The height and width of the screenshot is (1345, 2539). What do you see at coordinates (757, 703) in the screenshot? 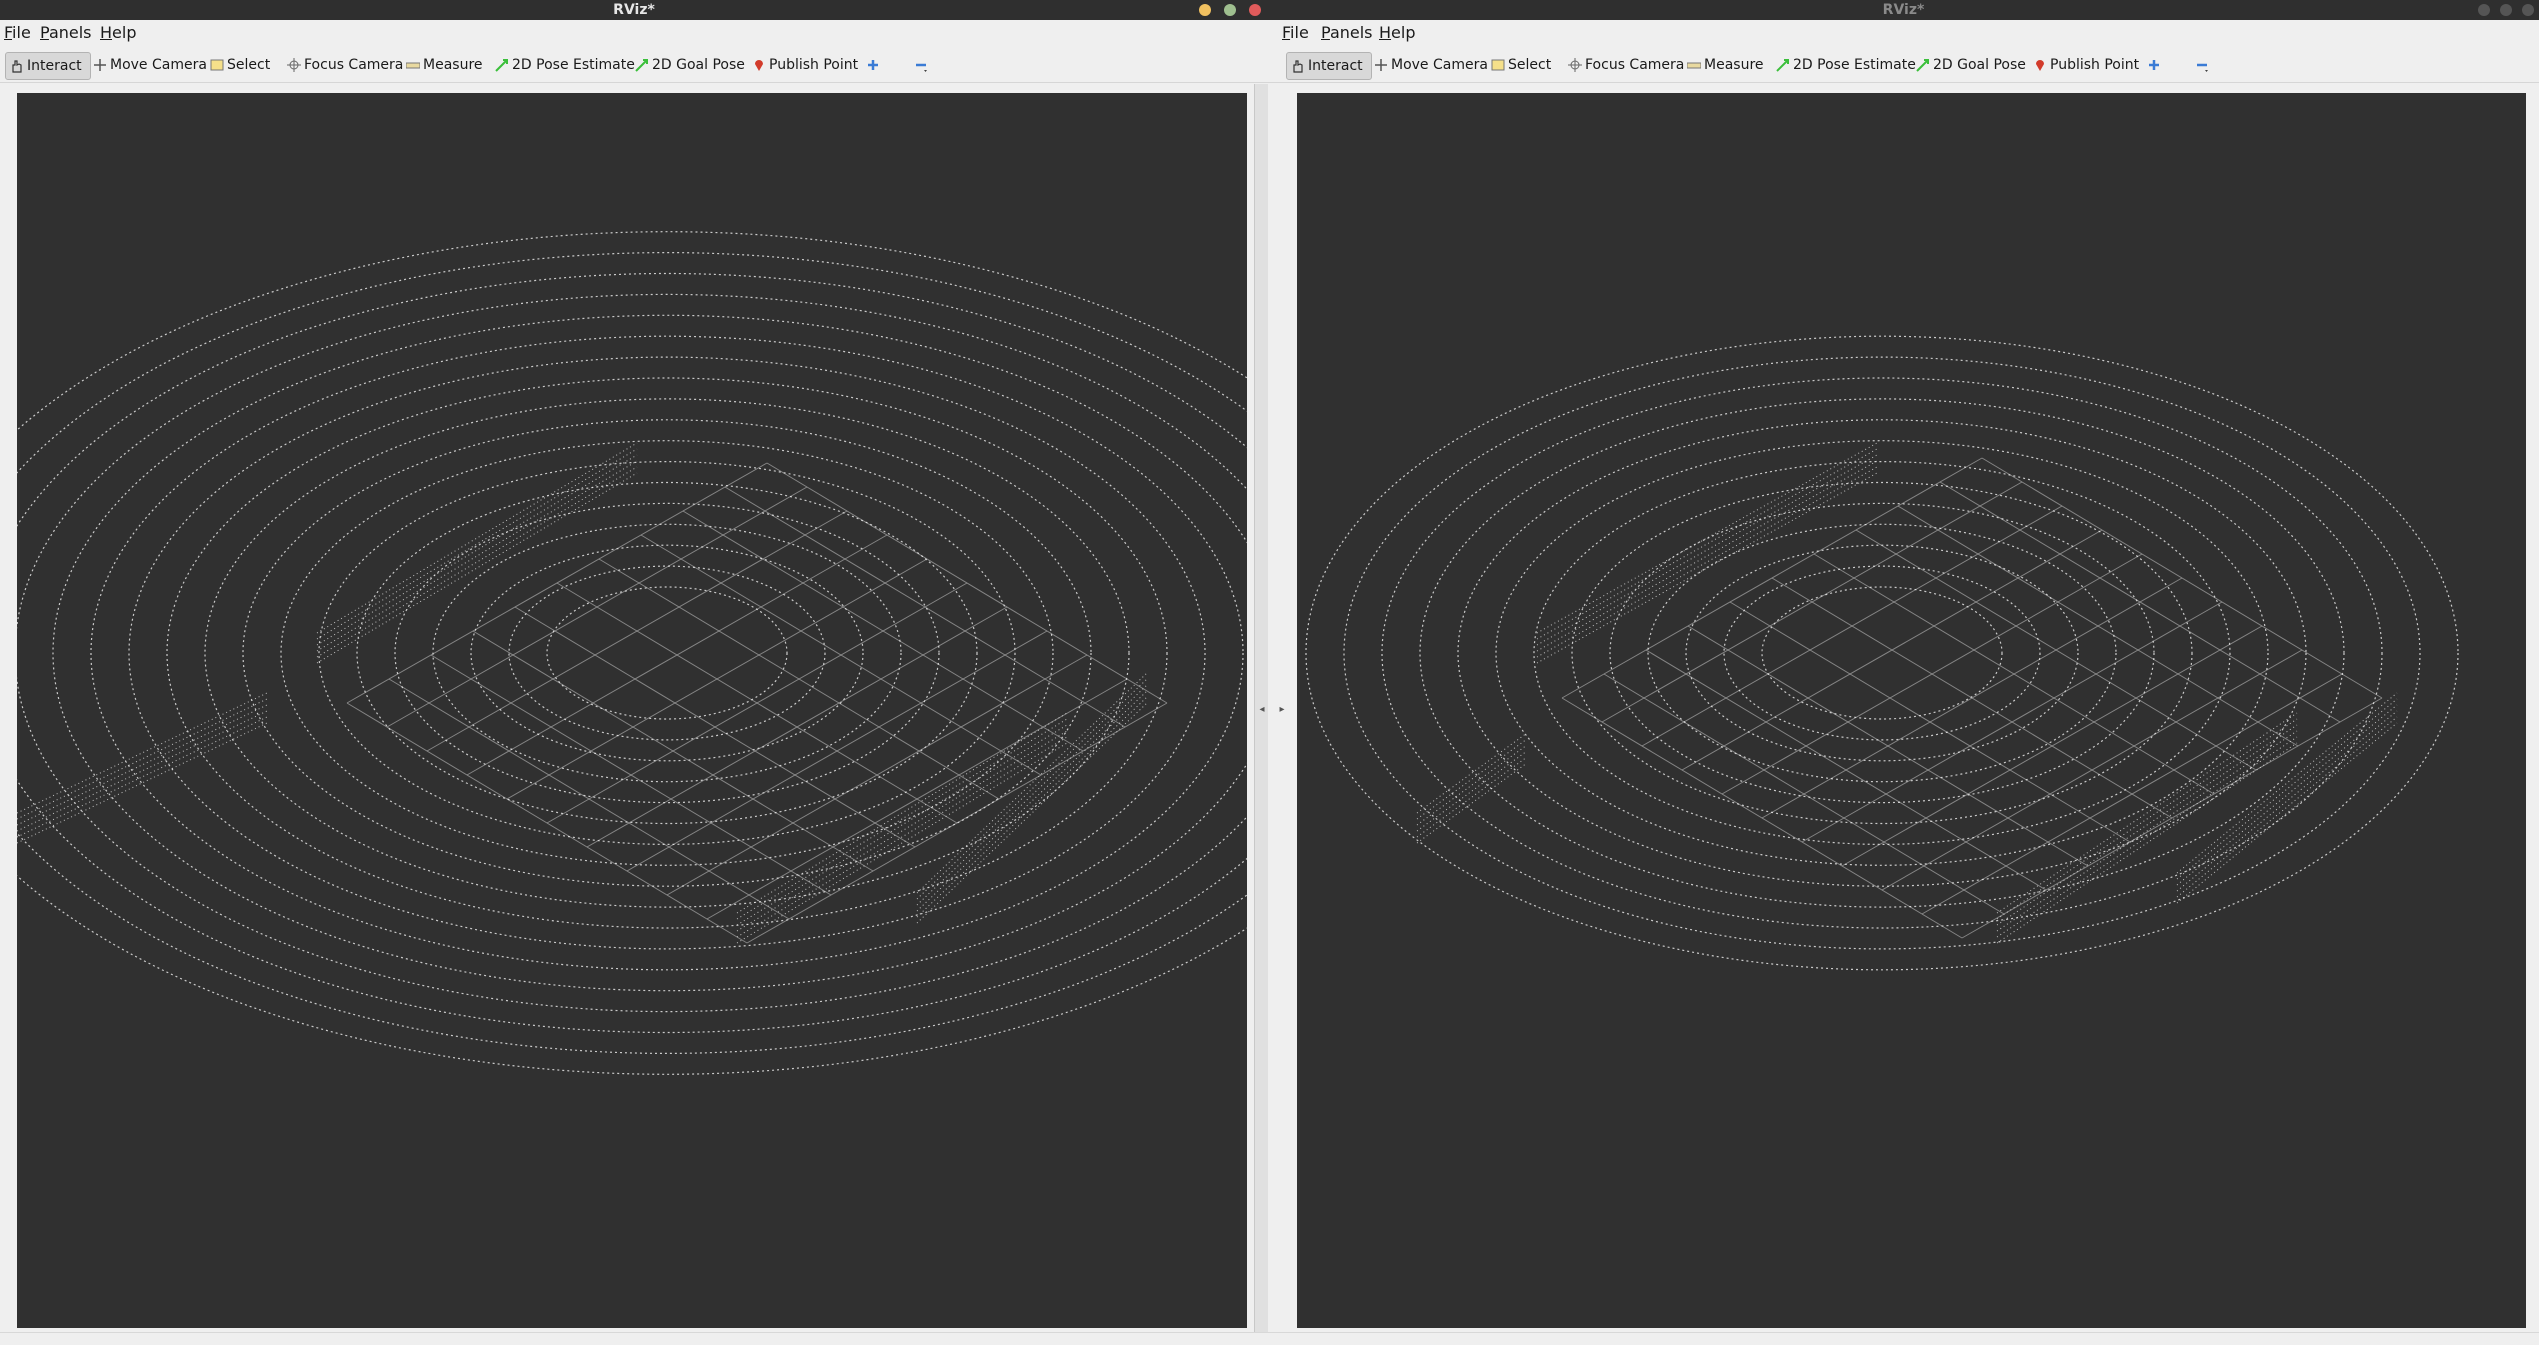
I see `grid` at bounding box center [757, 703].